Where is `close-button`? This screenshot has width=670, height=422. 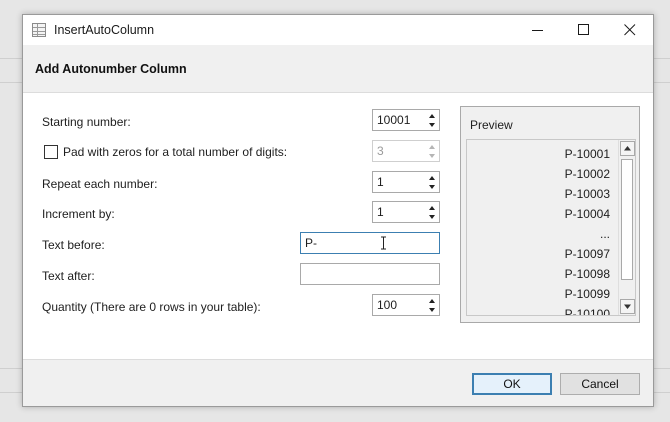
close-button is located at coordinates (630, 30).